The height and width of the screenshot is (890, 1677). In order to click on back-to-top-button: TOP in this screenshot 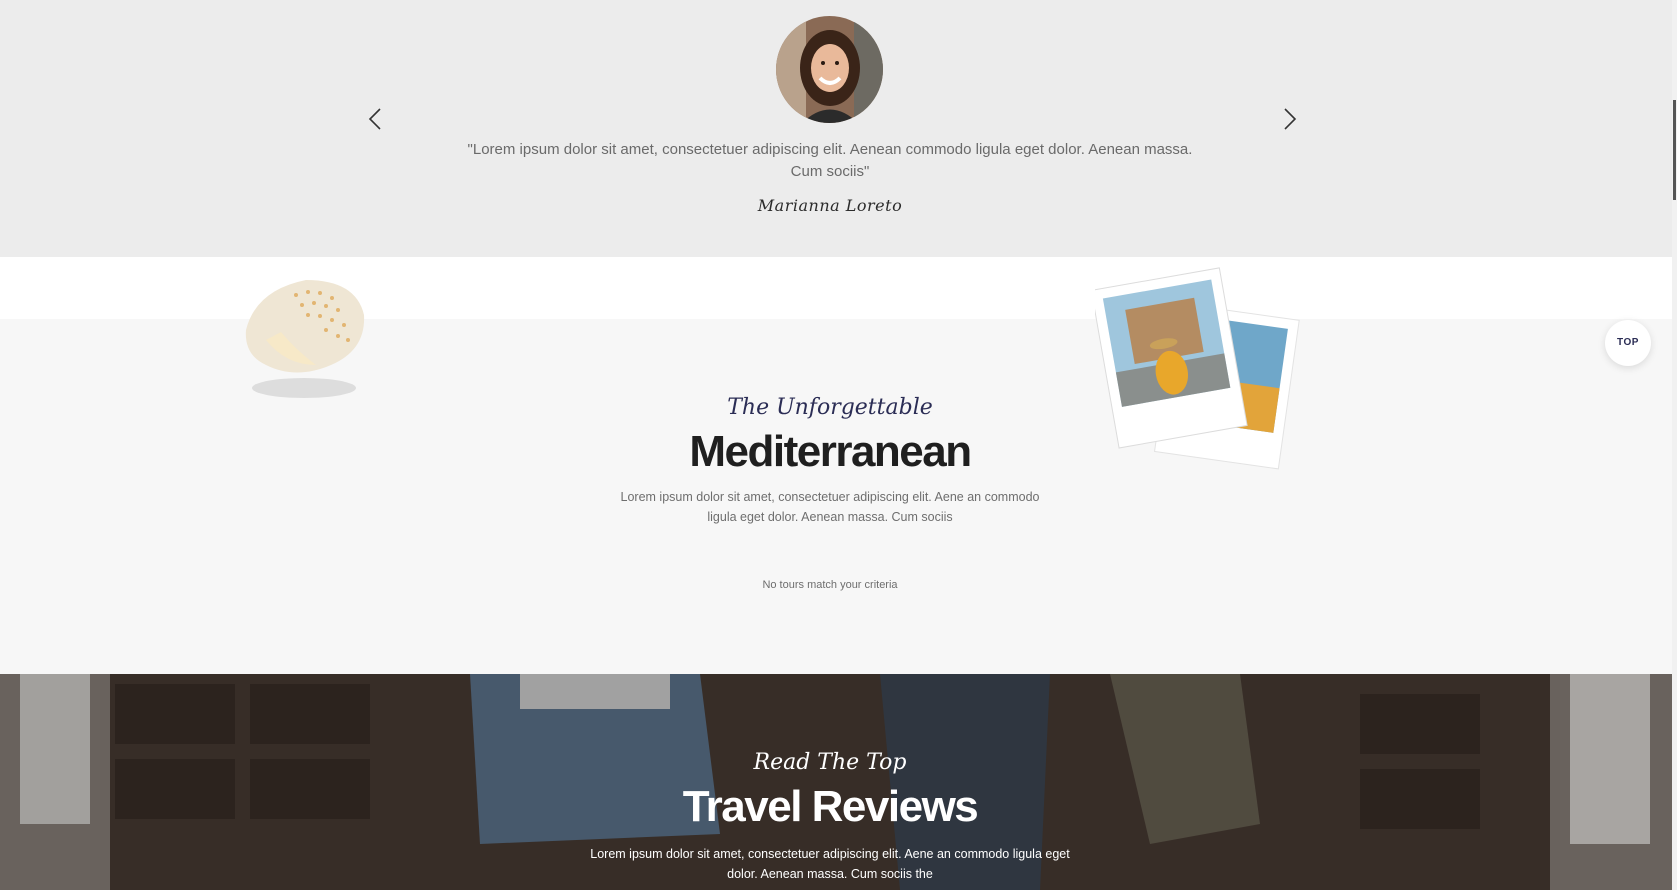, I will do `click(1628, 343)`.